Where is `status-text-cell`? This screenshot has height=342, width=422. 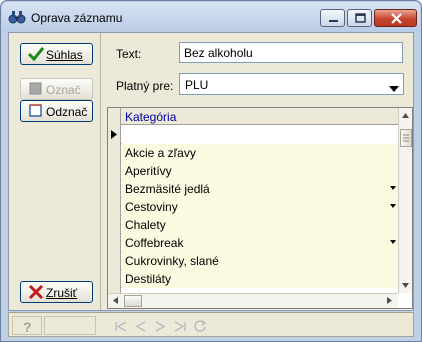 status-text-cell is located at coordinates (70, 325).